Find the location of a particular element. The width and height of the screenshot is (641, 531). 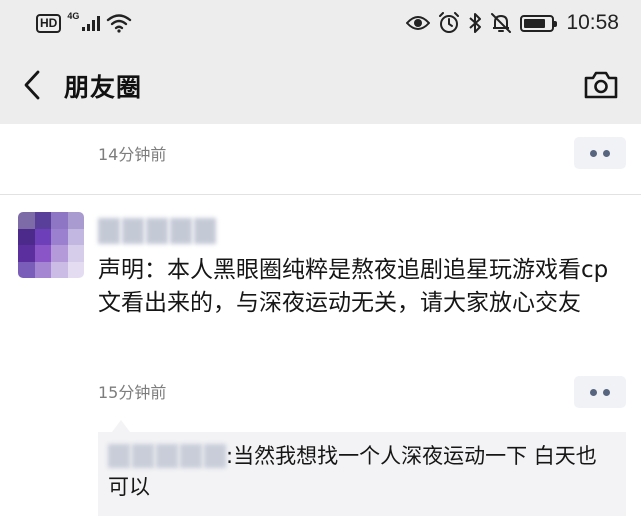

status-right: 10:58 is located at coordinates (512, 23).